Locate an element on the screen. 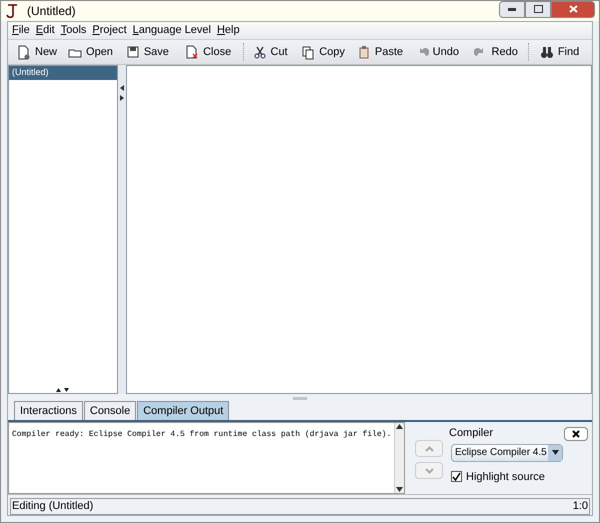  save-button: Save is located at coordinates (147, 52).